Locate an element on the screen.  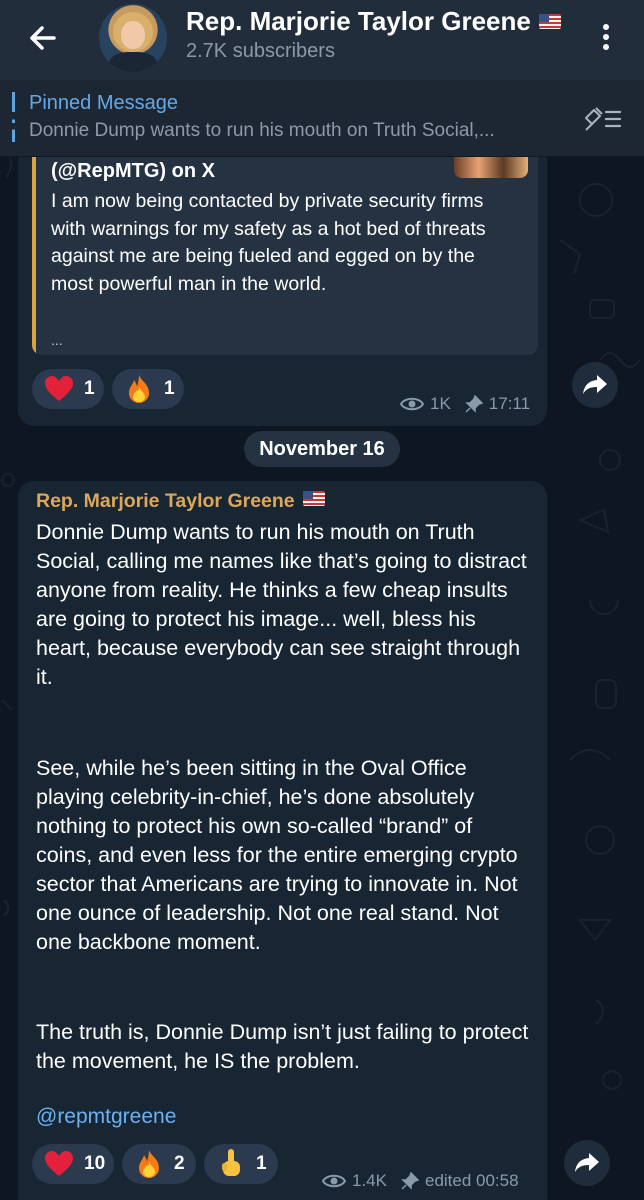
reaction-heart: 1 is located at coordinates (68, 389).